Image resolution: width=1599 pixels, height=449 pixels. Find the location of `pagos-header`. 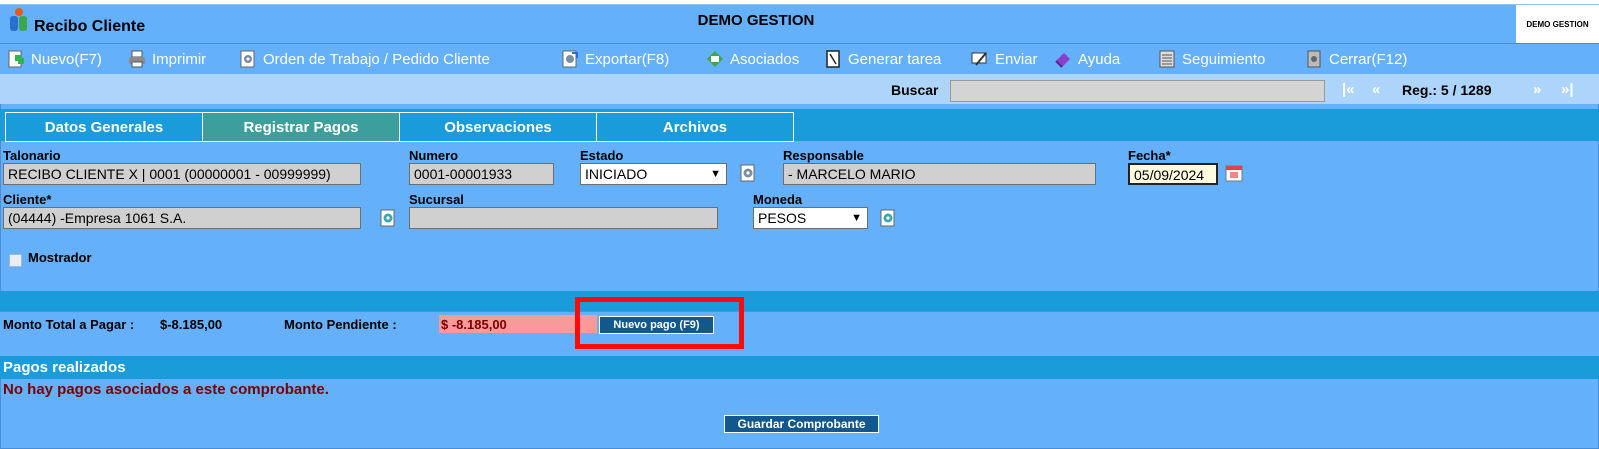

pagos-header is located at coordinates (799, 367).